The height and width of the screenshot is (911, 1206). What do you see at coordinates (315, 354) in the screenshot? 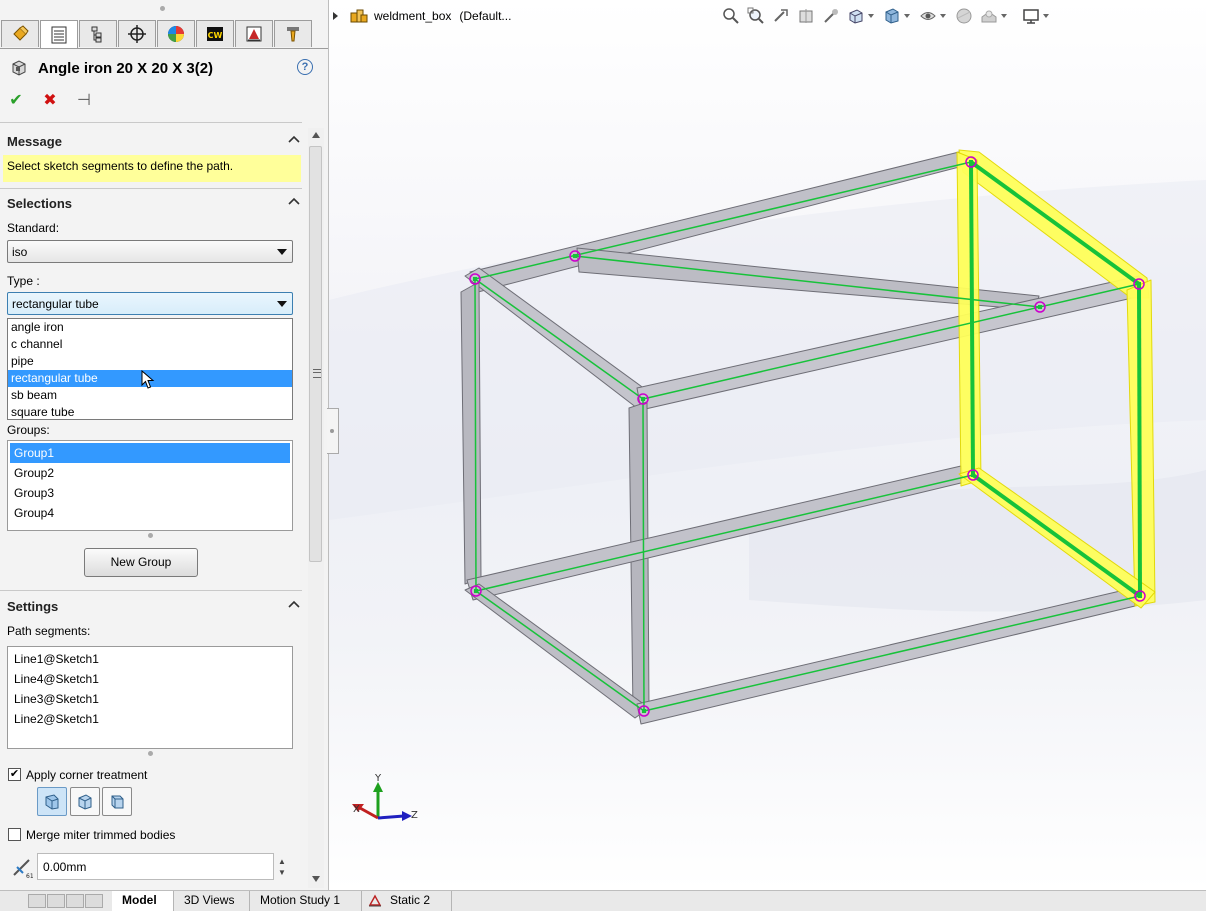
I see `scroll-thumb` at bounding box center [315, 354].